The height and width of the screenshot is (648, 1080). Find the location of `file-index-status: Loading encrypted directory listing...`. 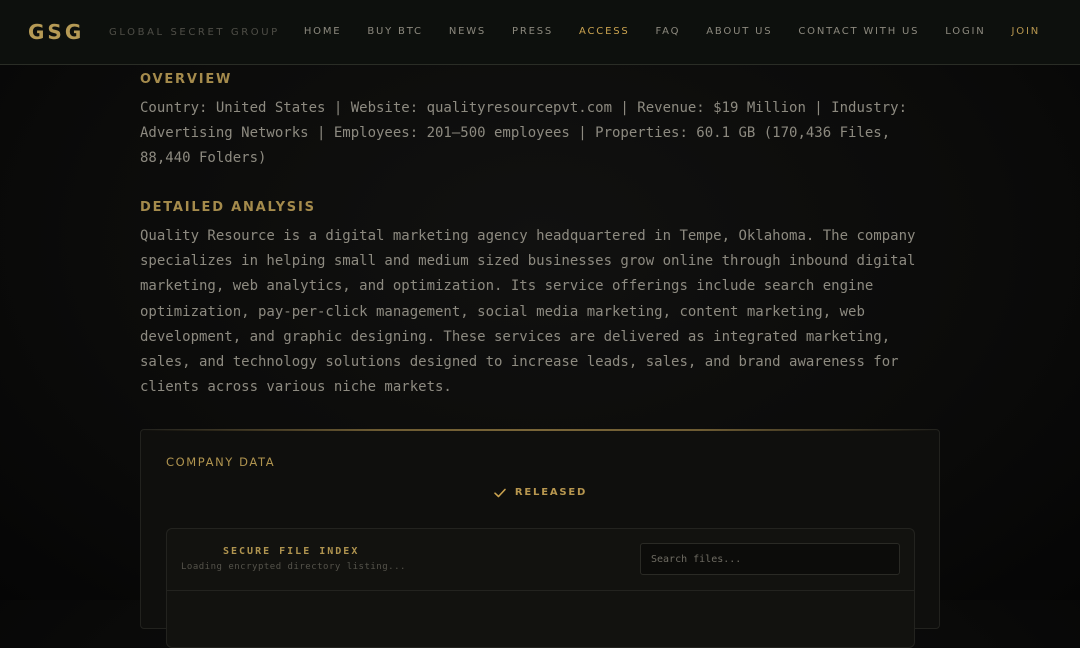

file-index-status: Loading encrypted directory listing... is located at coordinates (293, 567).